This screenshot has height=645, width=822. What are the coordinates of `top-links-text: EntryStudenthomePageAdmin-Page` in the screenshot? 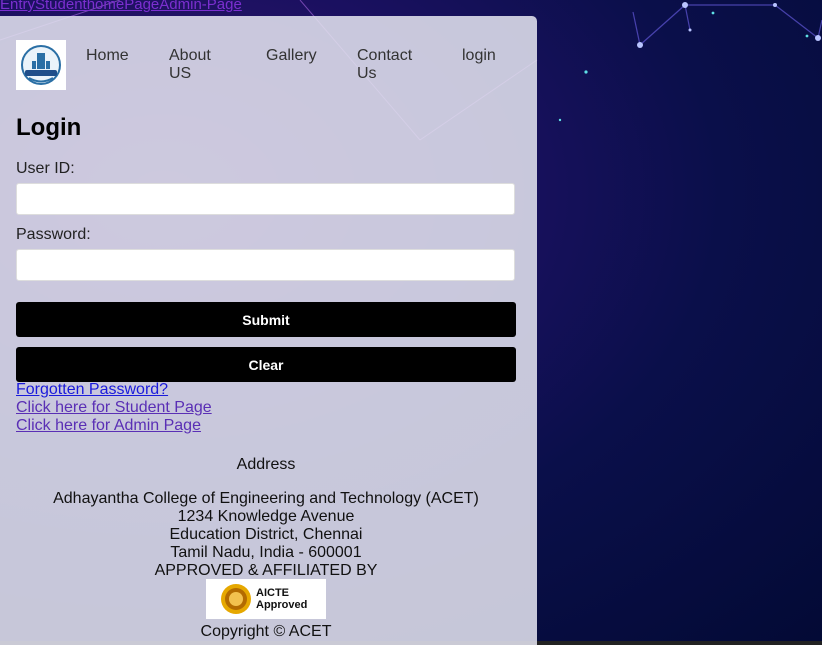 It's located at (121, 6).